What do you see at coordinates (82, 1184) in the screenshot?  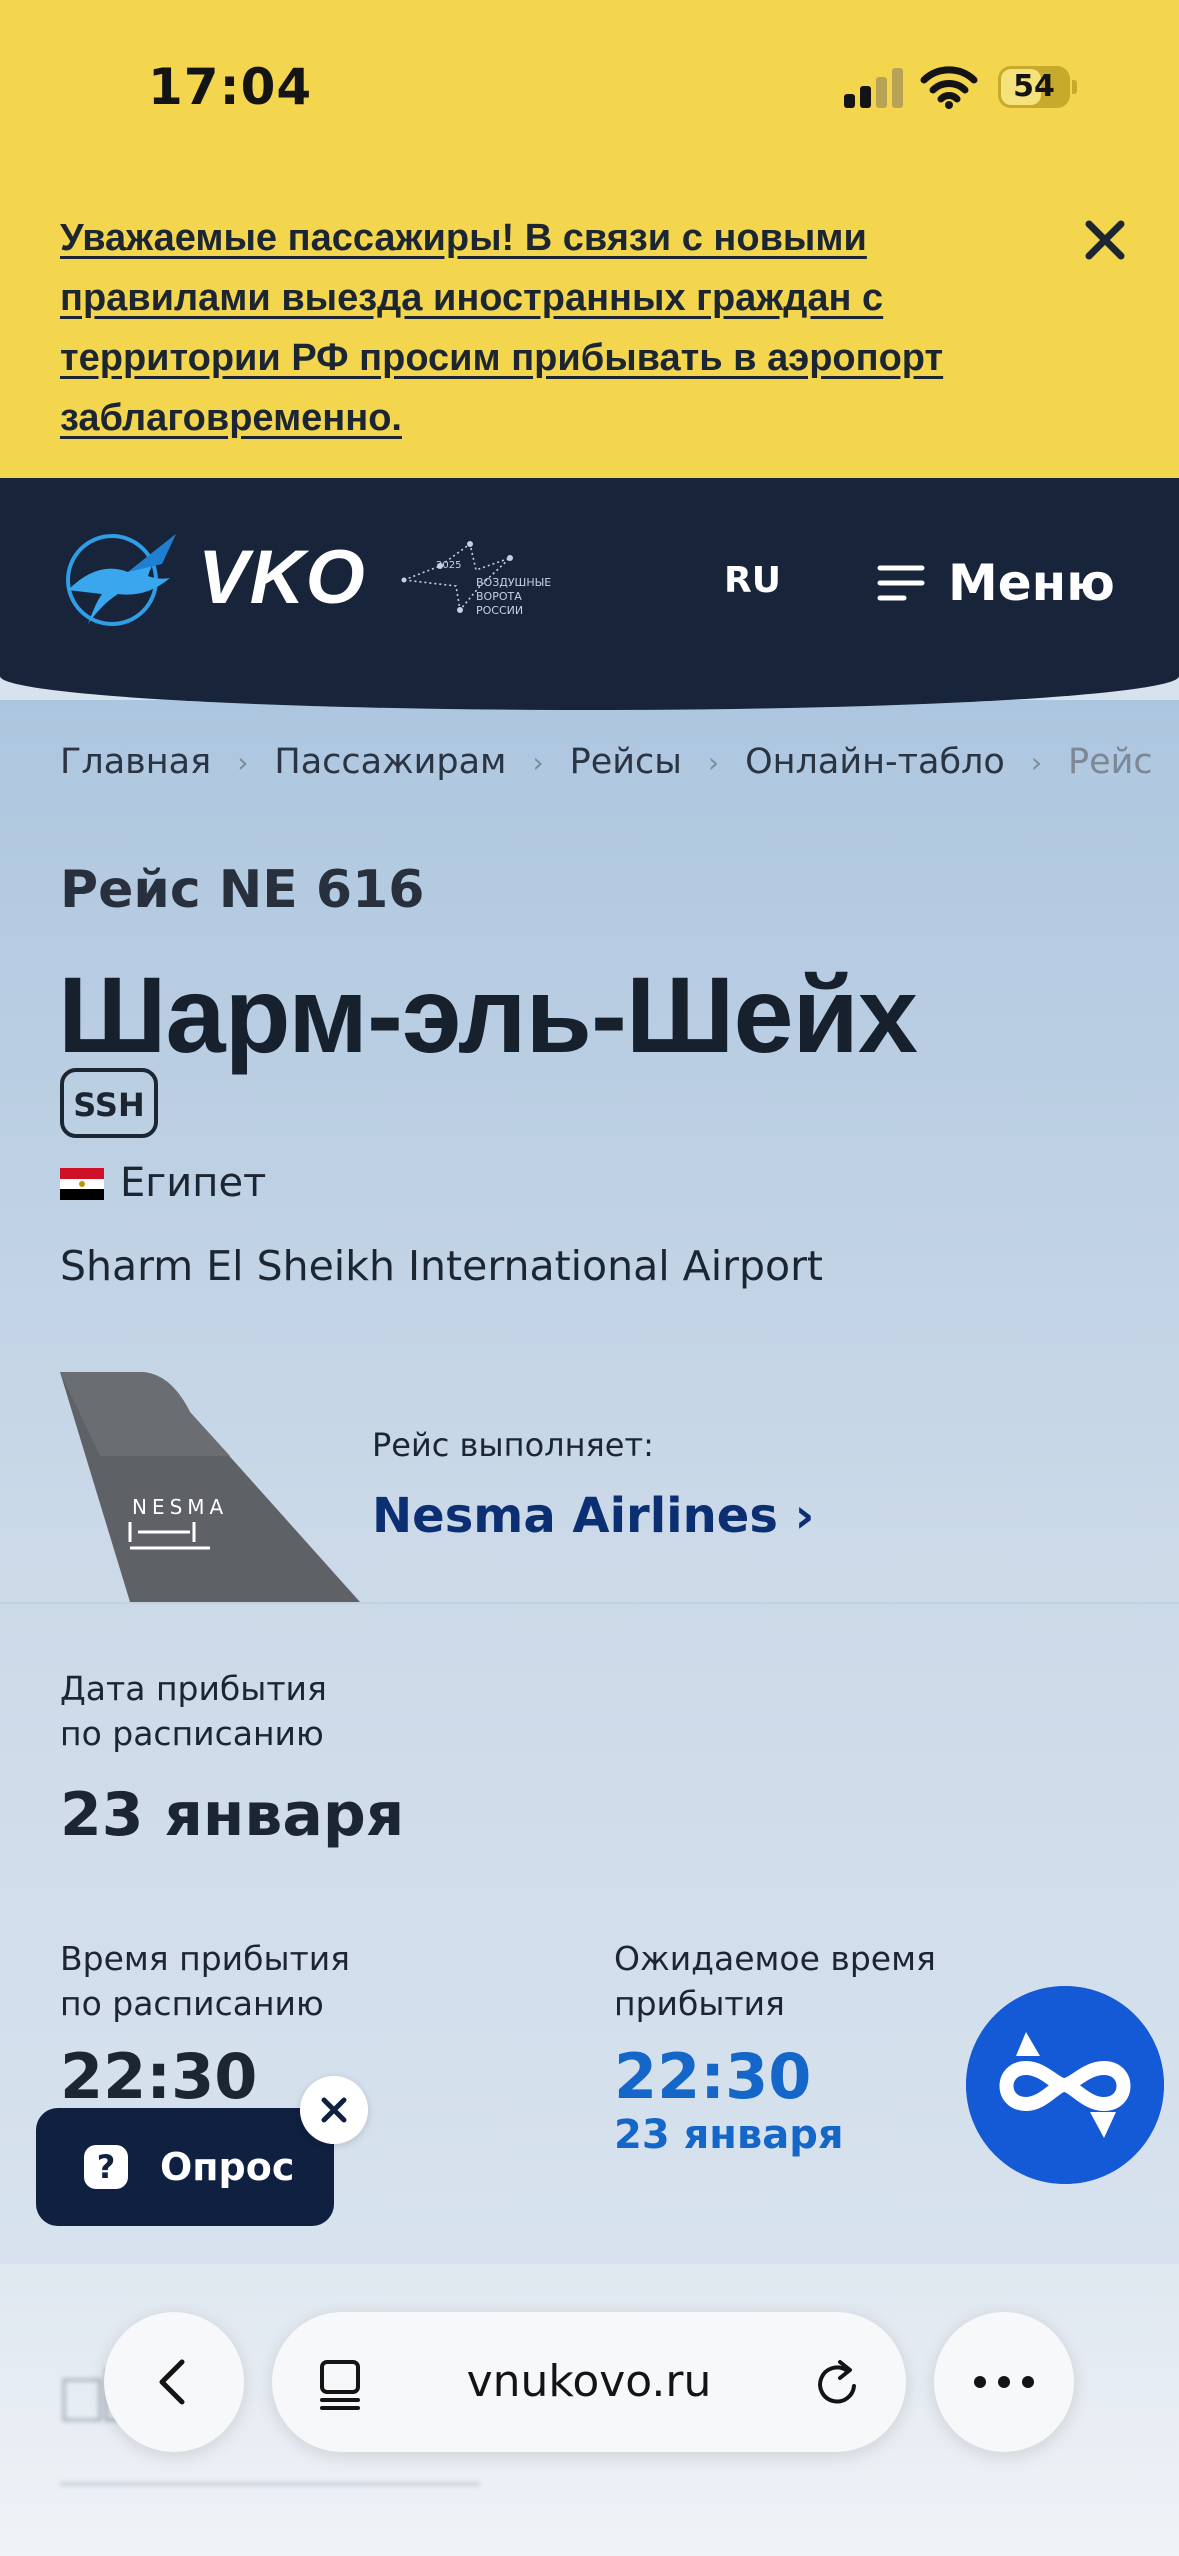 I see `egypt-flag-icon` at bounding box center [82, 1184].